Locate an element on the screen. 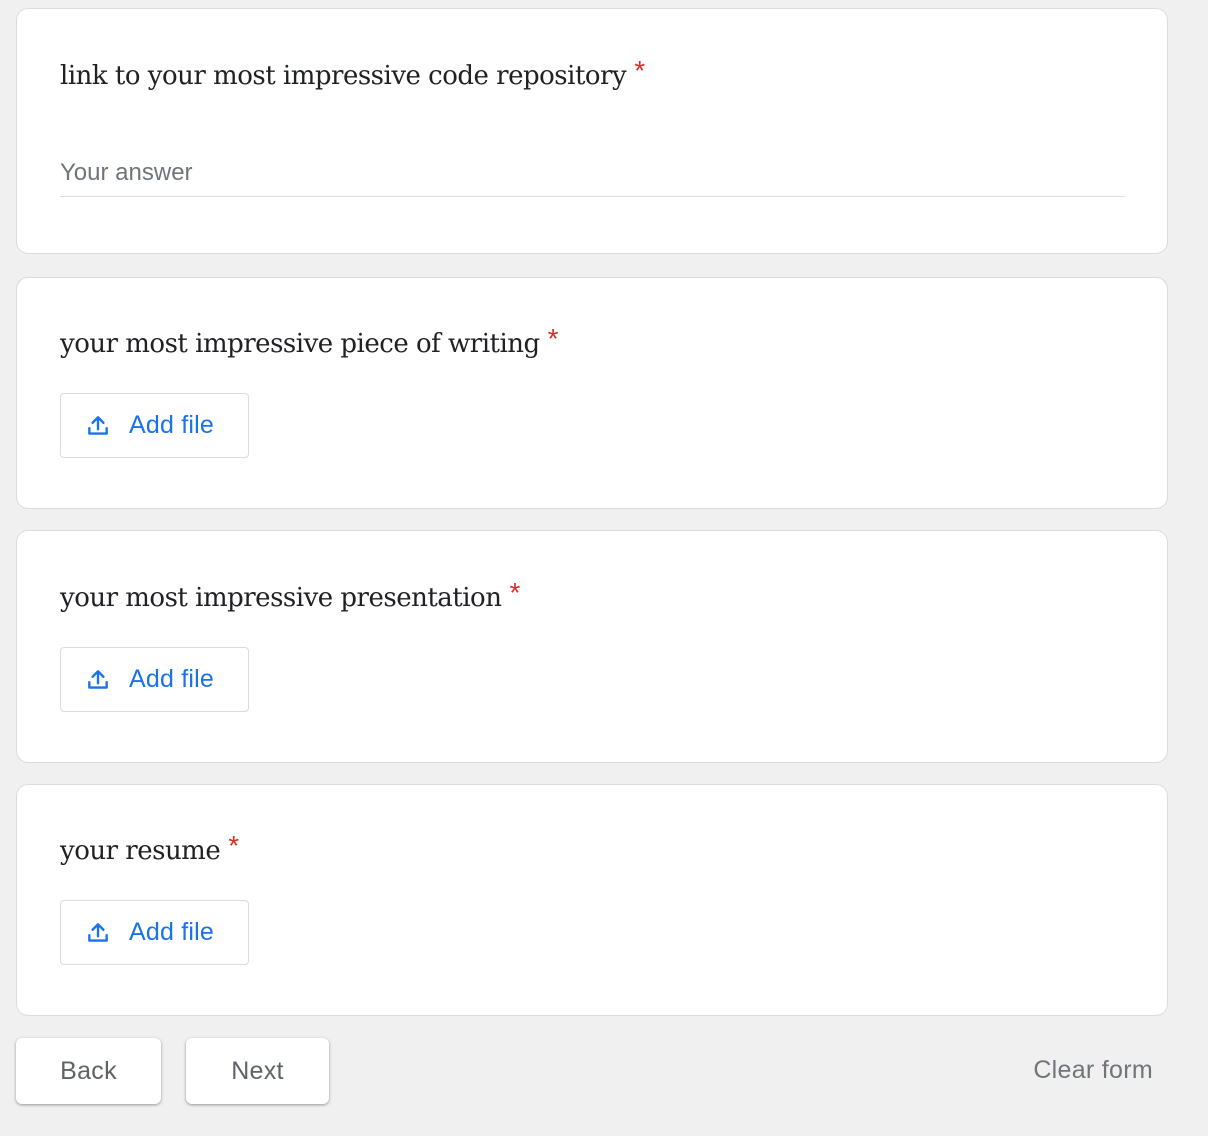  add-file-button-writing: Add file is located at coordinates (154, 425).